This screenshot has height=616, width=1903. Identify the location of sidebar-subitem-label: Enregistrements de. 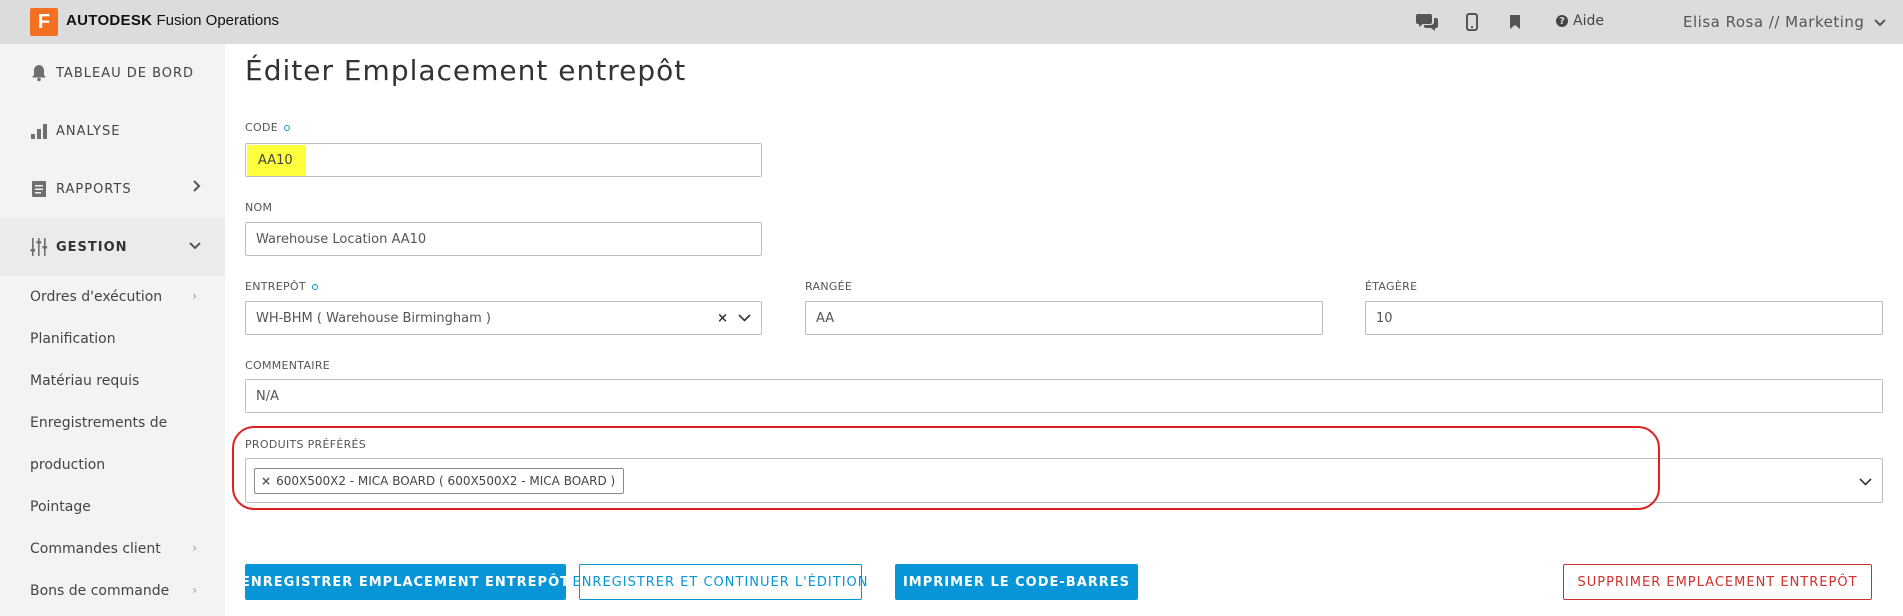
(99, 423).